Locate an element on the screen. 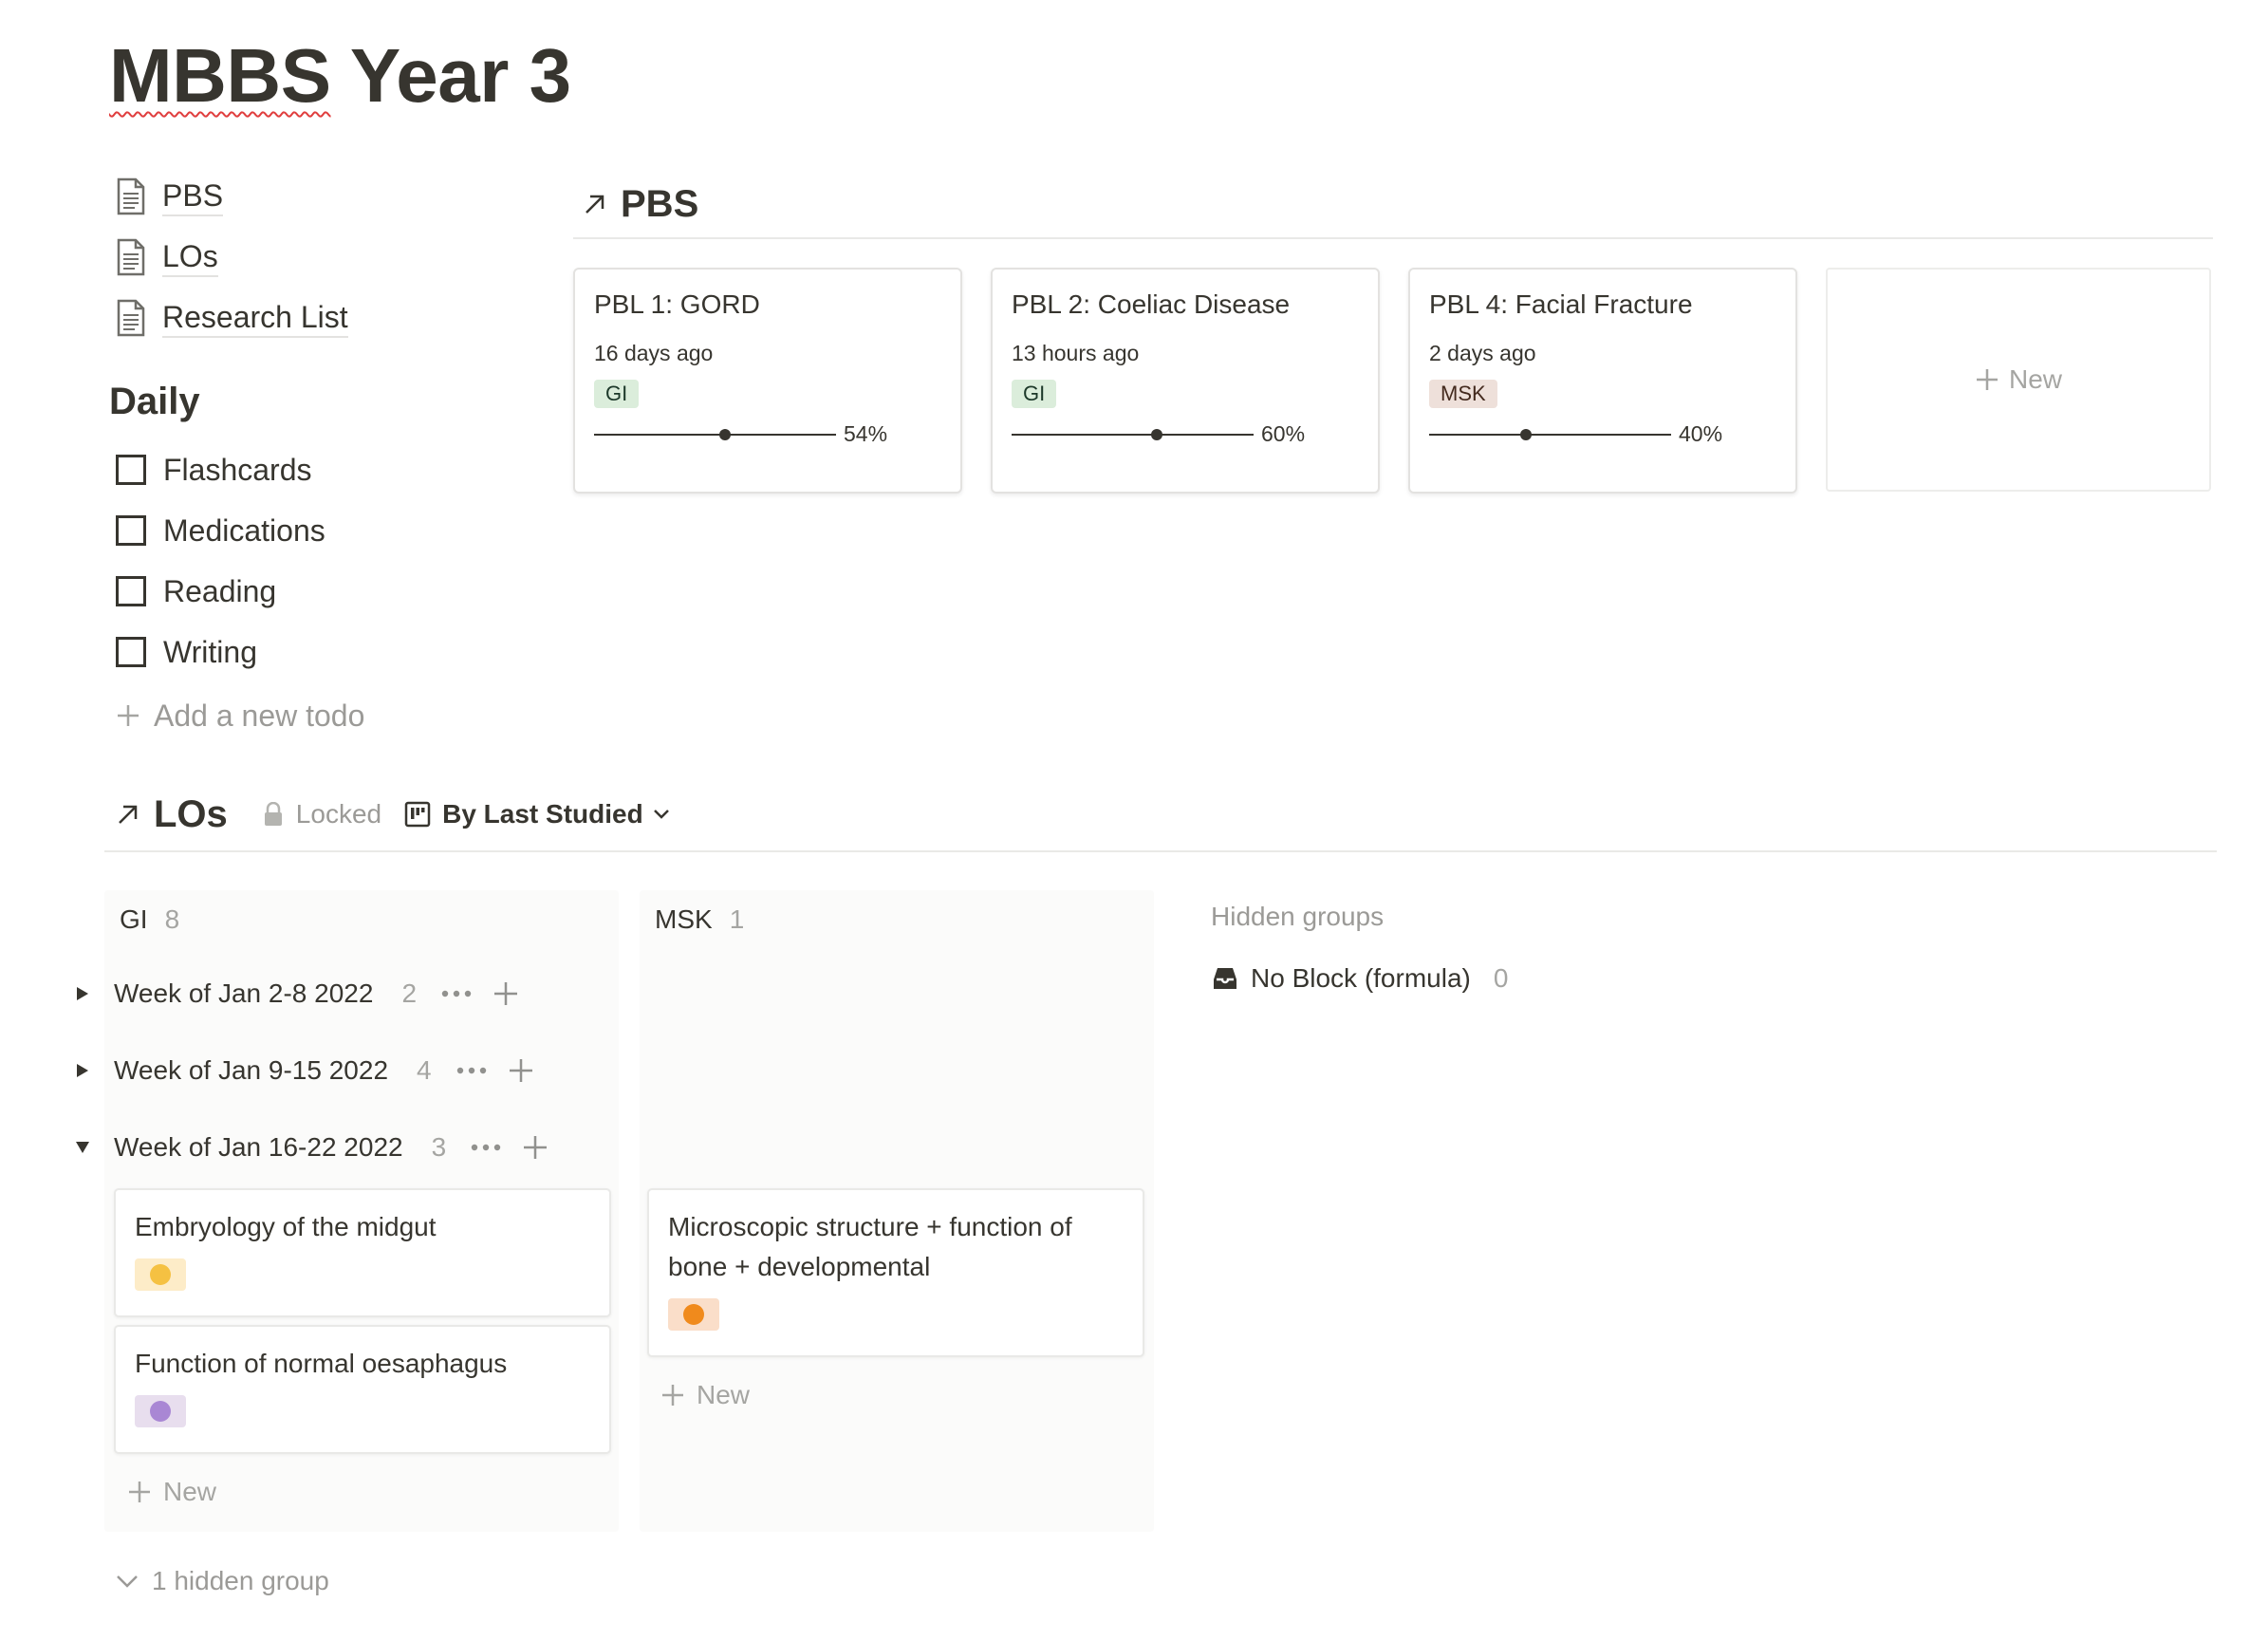  page-title-spelled: MBBS is located at coordinates (220, 76).